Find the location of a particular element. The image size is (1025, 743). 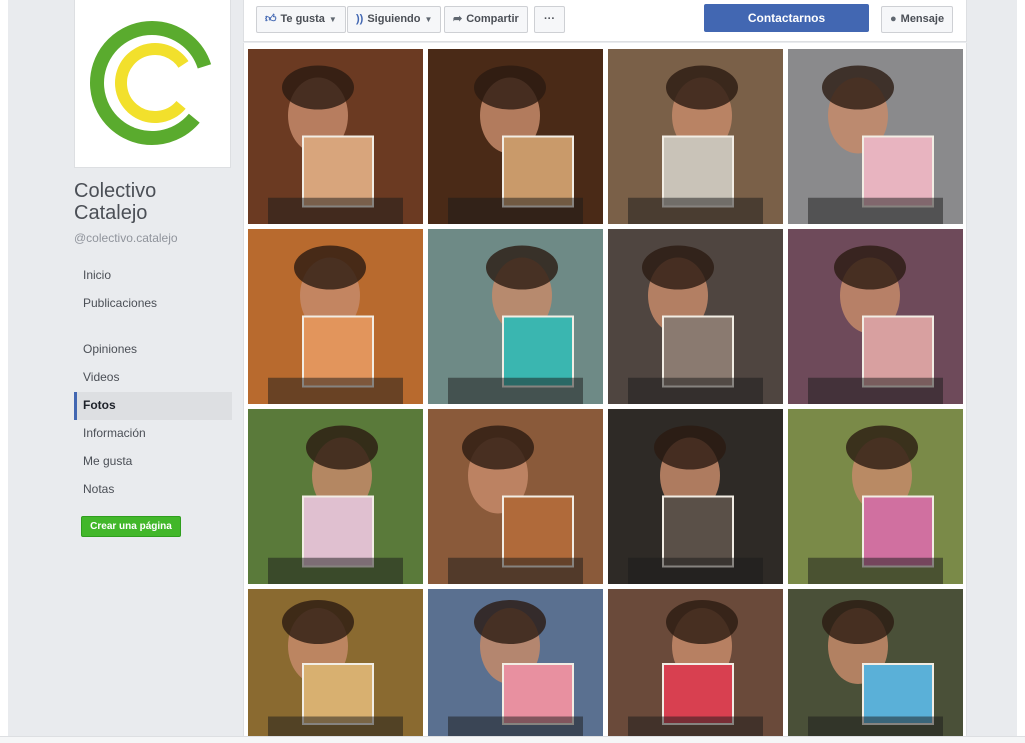

create-page-button: Crear una página is located at coordinates (131, 526).